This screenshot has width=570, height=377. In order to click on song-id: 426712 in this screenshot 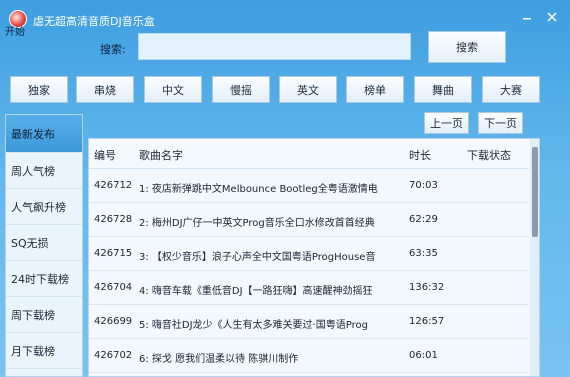, I will do `click(113, 185)`.